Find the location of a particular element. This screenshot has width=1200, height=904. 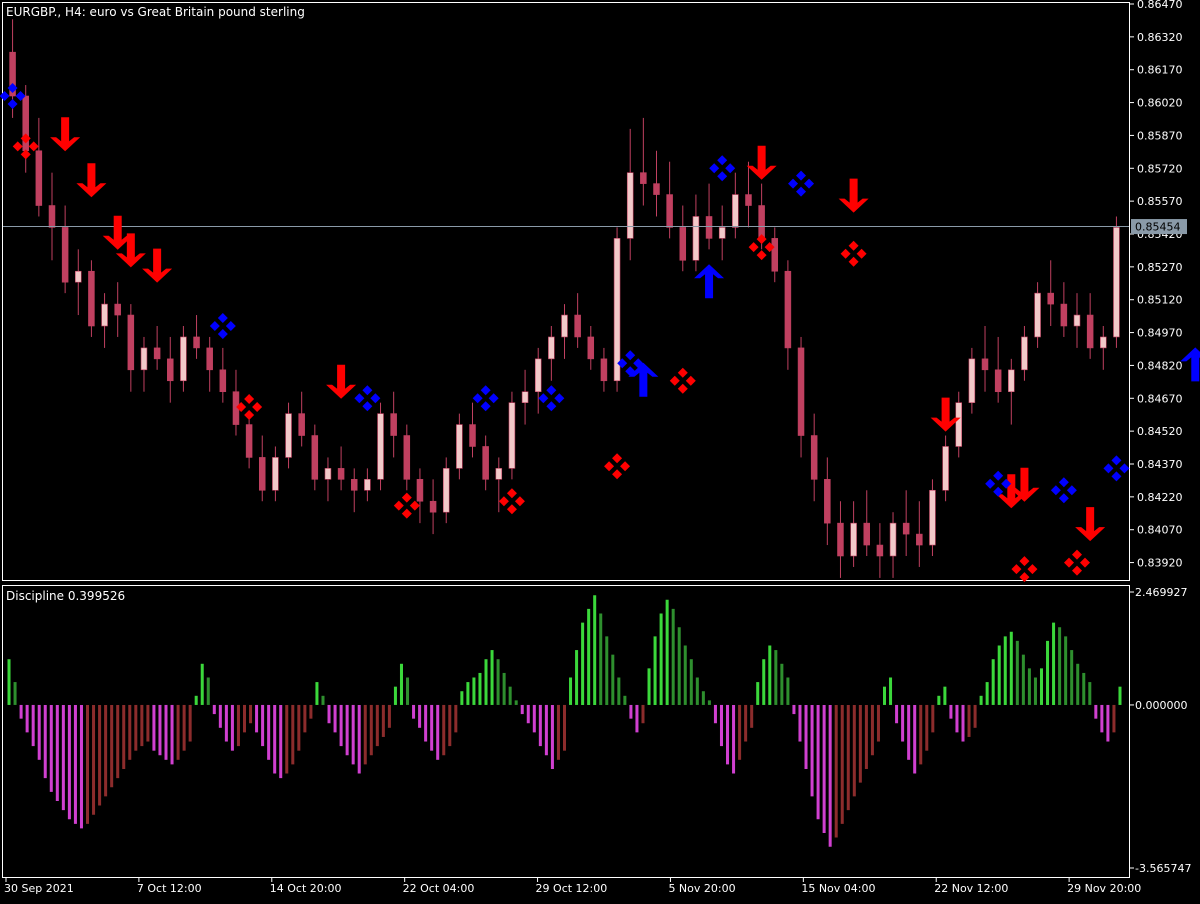

price-tick-label: 0.84520 is located at coordinates (1160, 431).